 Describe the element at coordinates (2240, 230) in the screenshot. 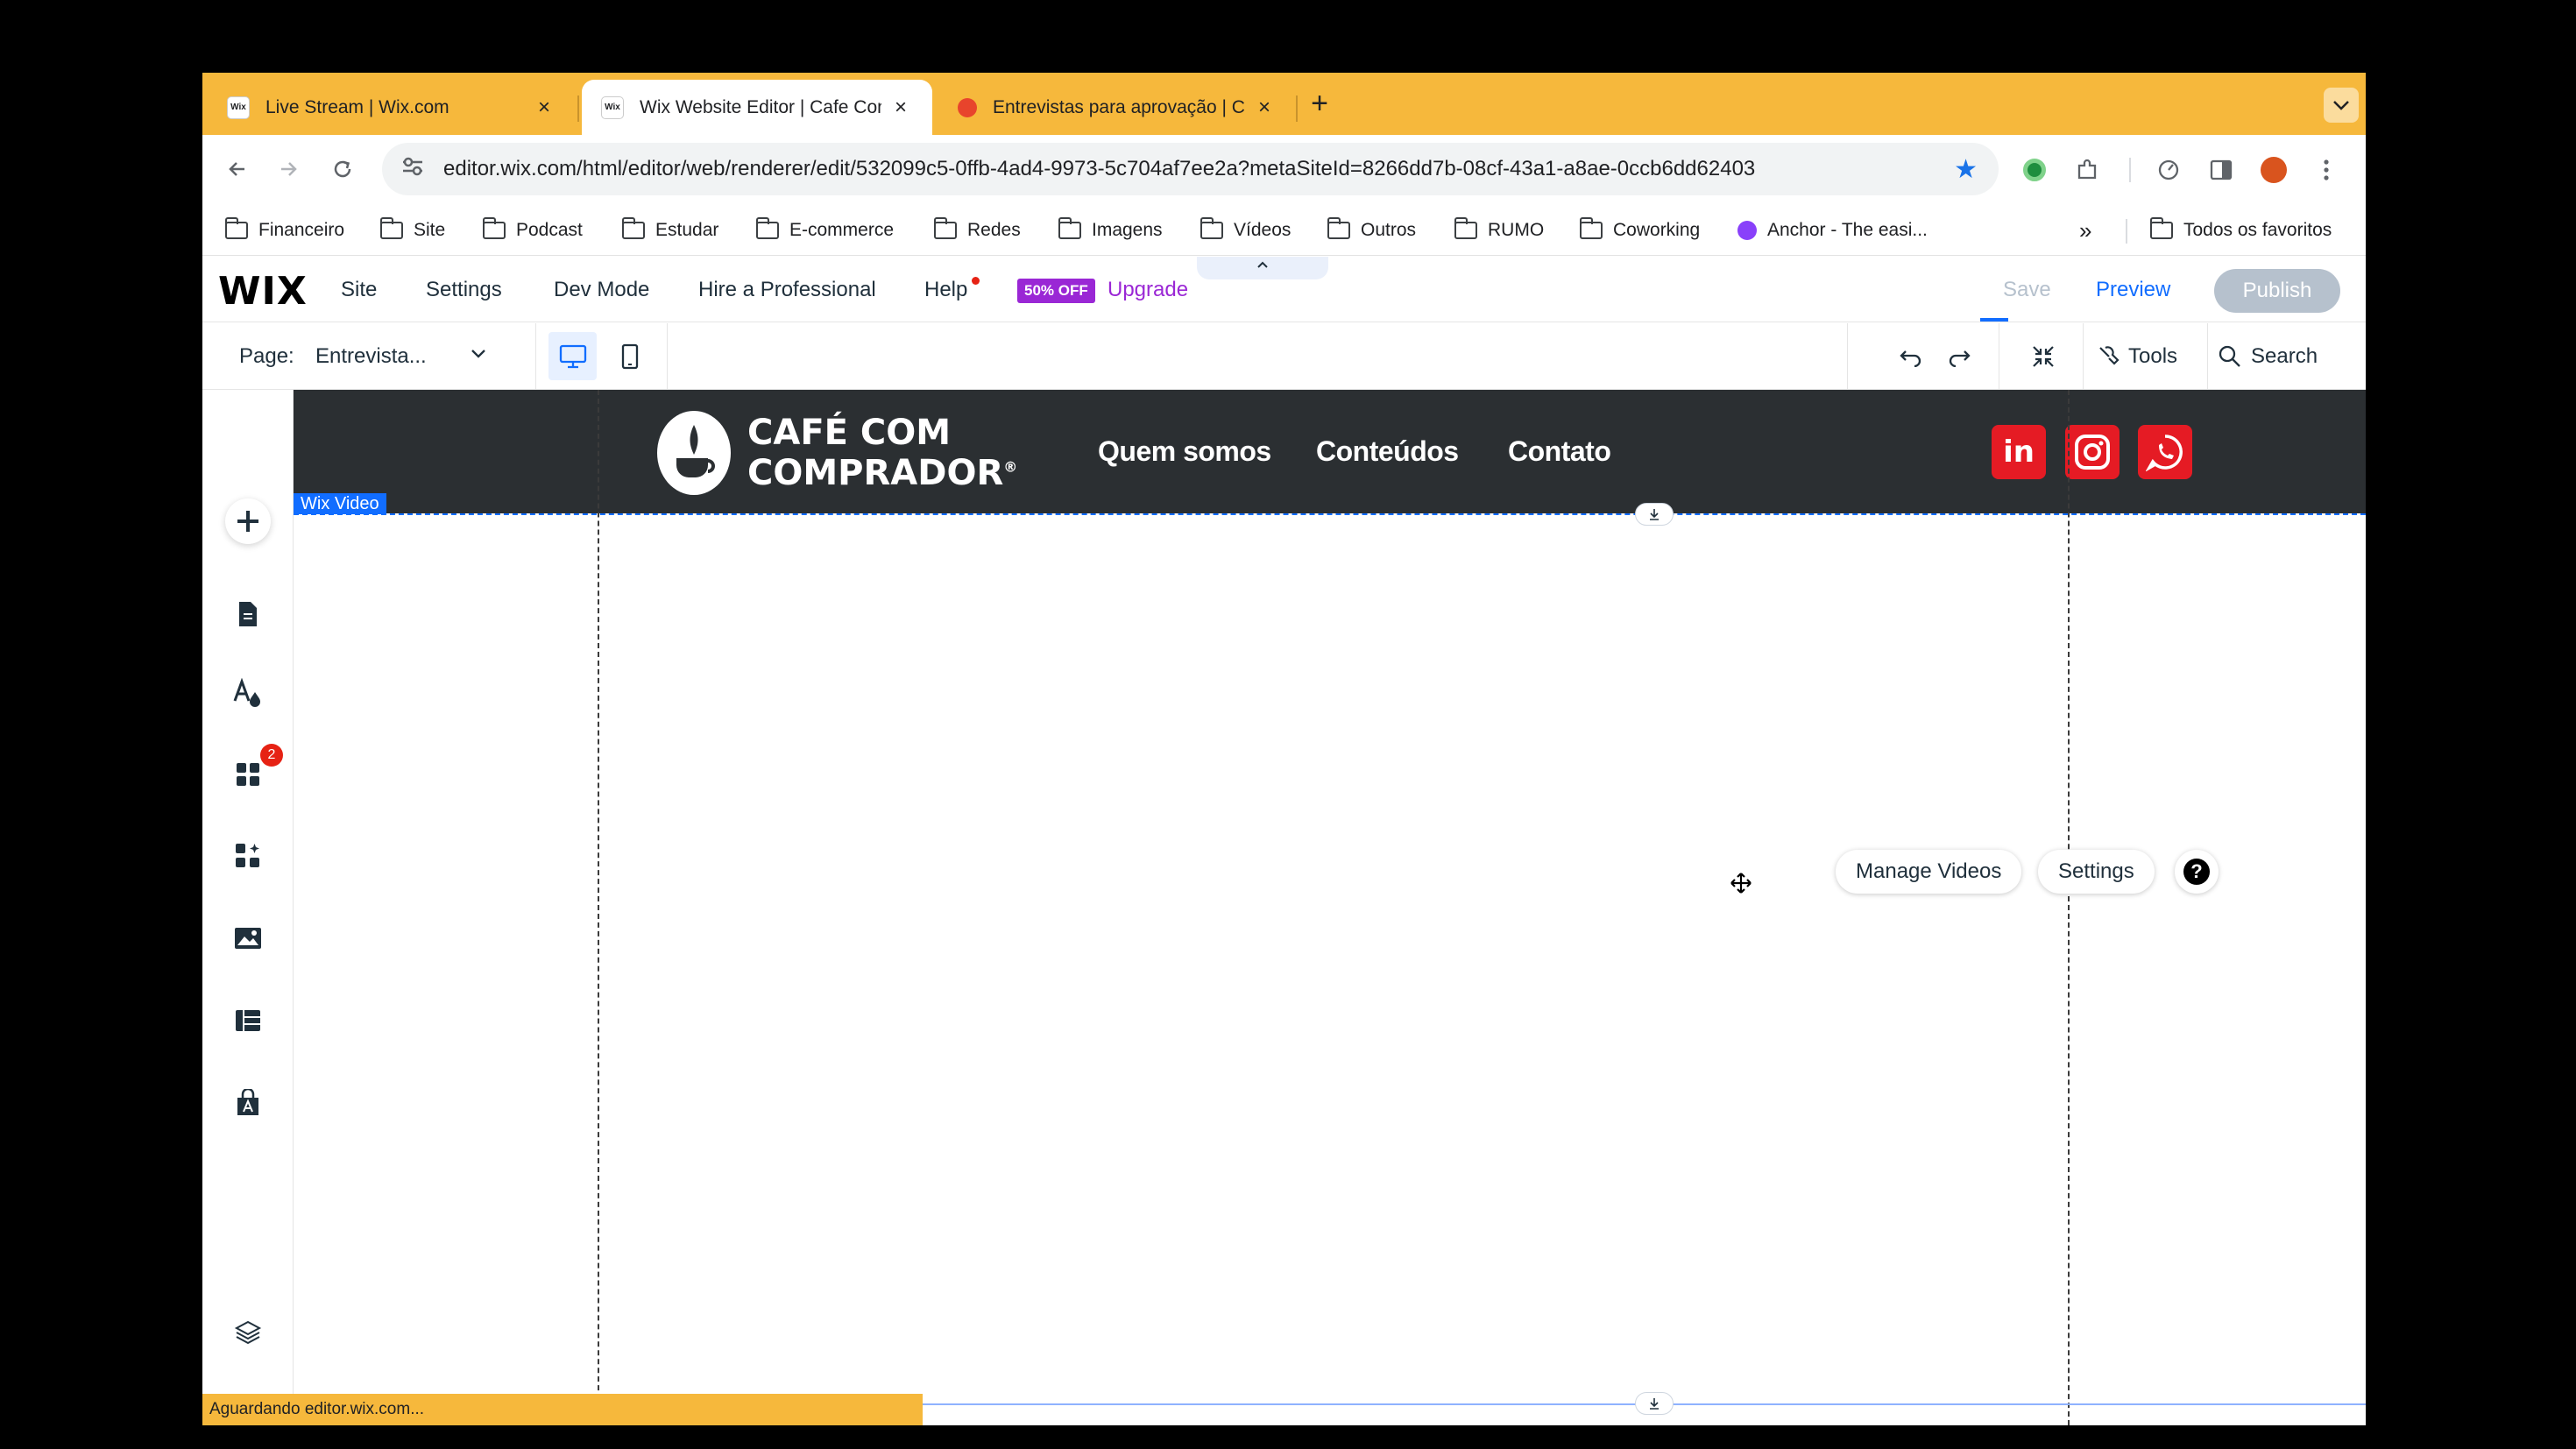

I see `all-bookmarks: Todos os favoritos` at that location.